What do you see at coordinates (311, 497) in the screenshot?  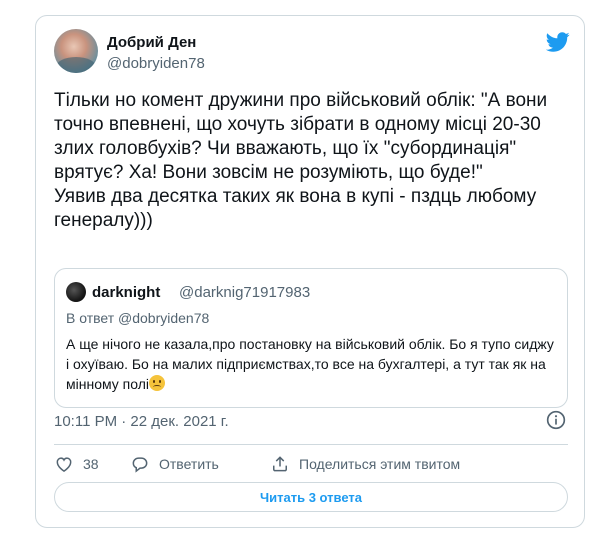 I see `read-replies-button: Читать 3 ответа` at bounding box center [311, 497].